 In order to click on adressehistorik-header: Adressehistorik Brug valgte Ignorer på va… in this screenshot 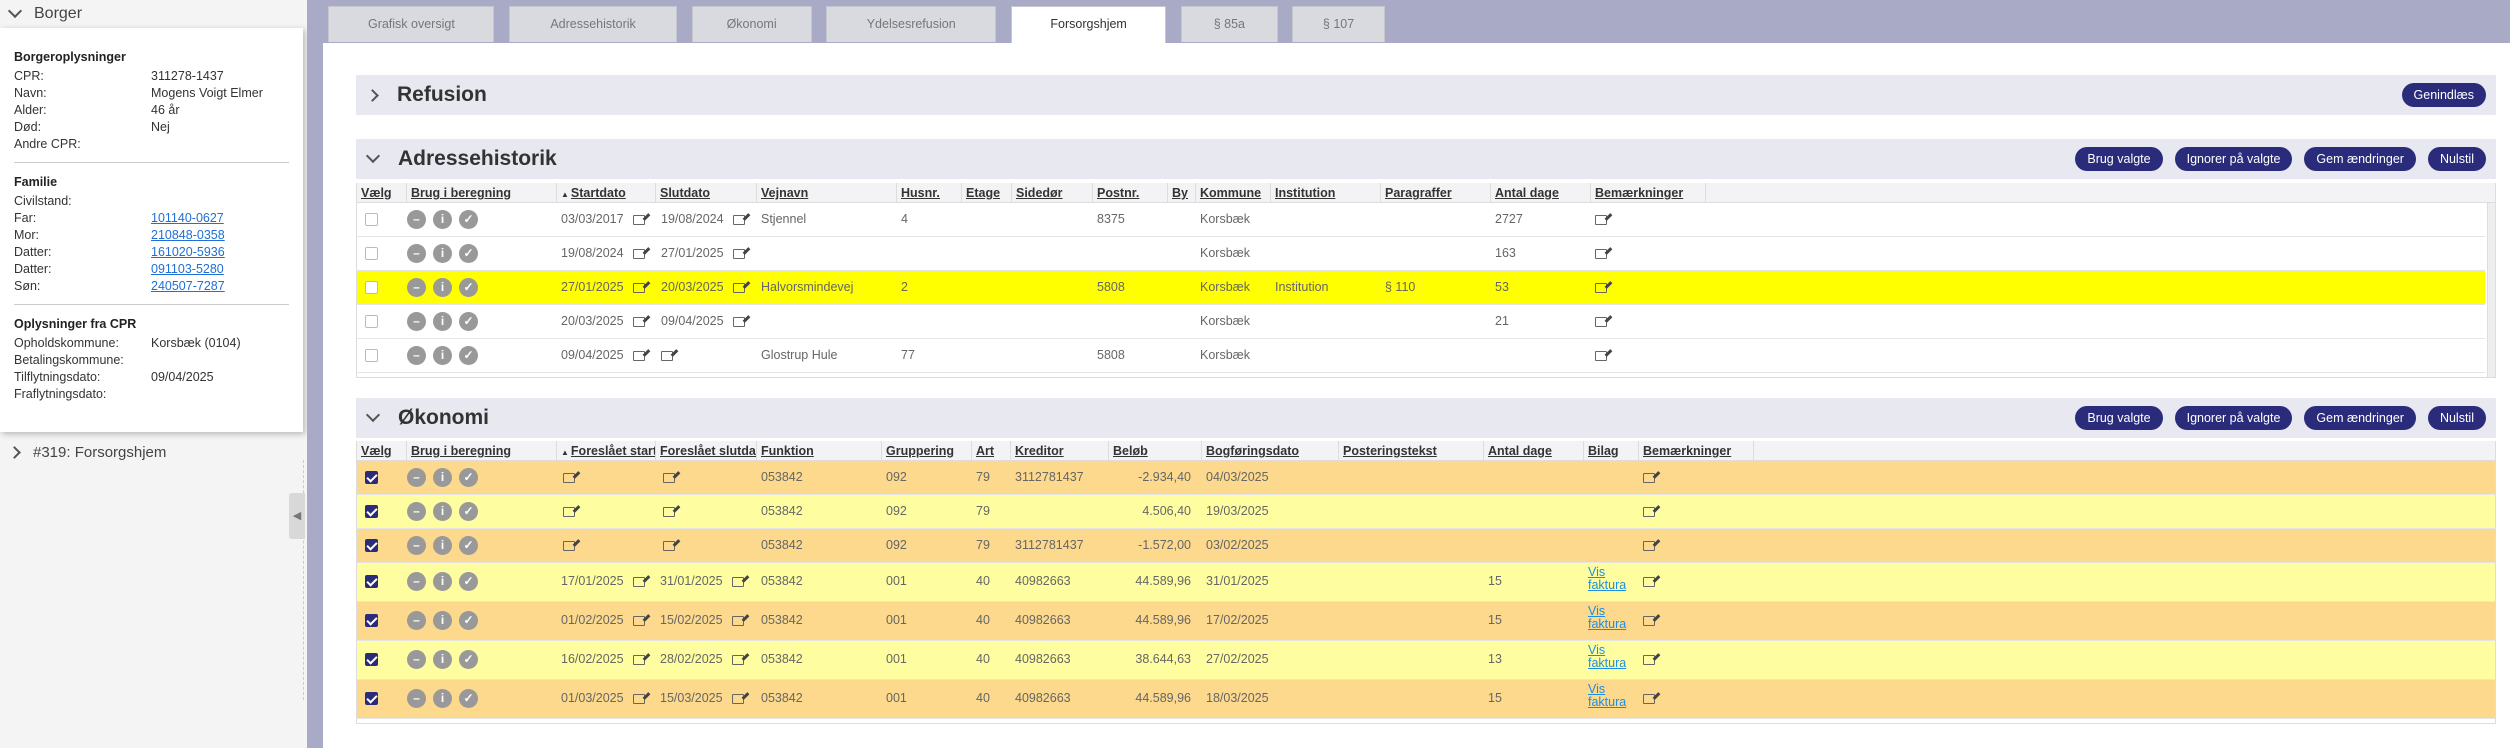, I will do `click(1426, 159)`.